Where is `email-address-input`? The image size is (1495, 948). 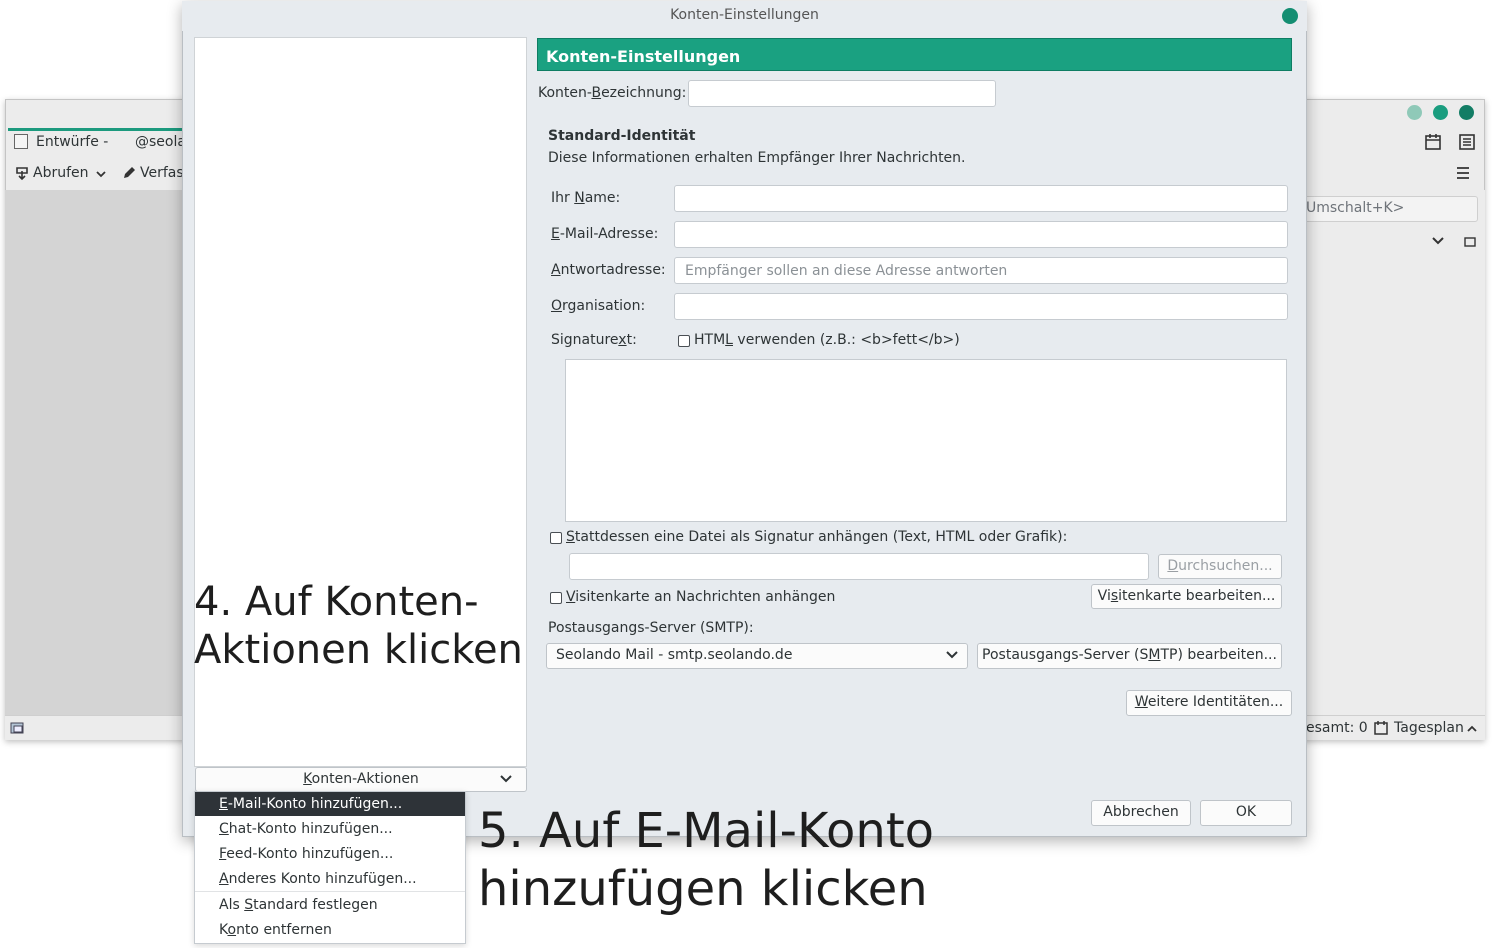 email-address-input is located at coordinates (981, 234).